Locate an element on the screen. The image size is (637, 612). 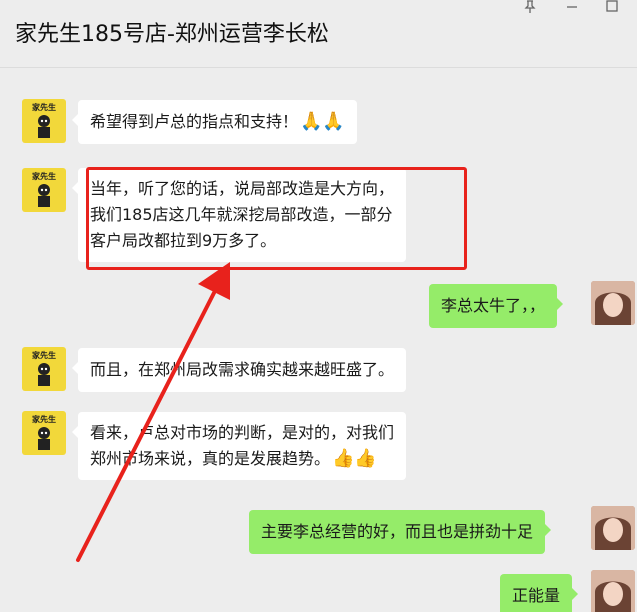
annotation-arrow is located at coordinates (153, 412).